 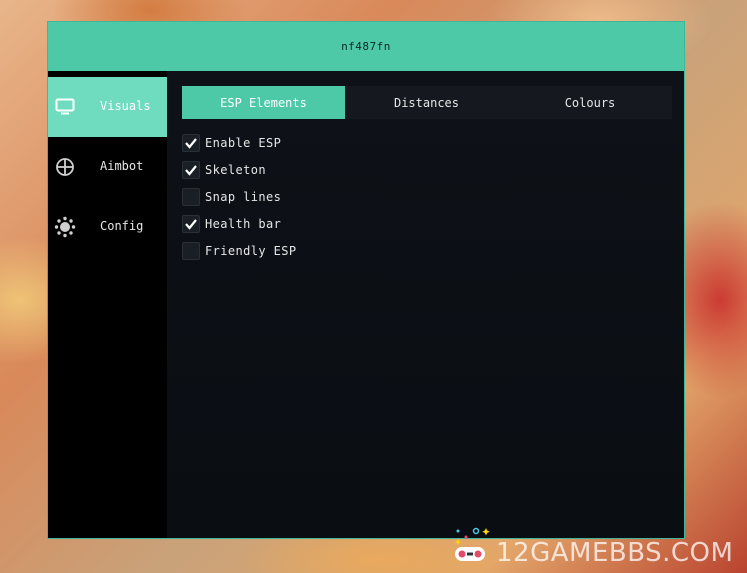 I want to click on gamepad-icon, so click(x=470, y=547).